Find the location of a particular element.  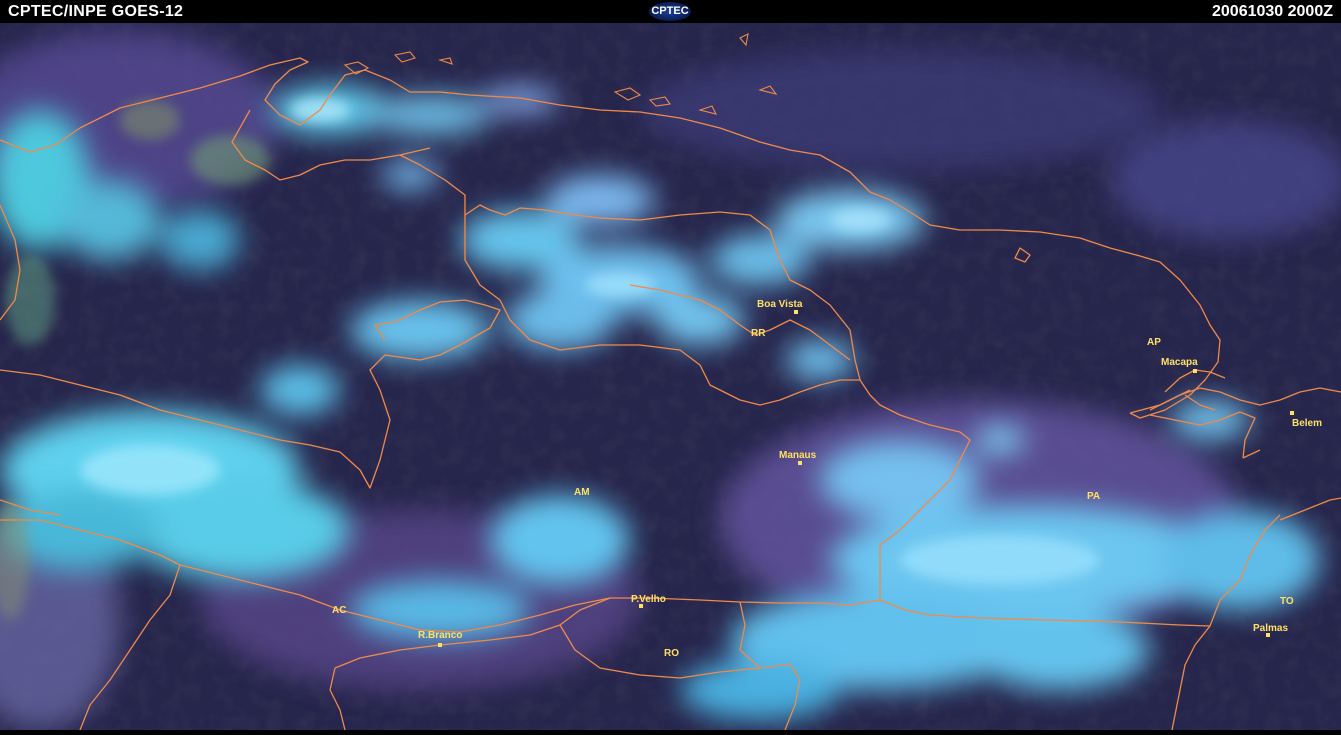

city-label-p-velho: P.Velho is located at coordinates (648, 599).